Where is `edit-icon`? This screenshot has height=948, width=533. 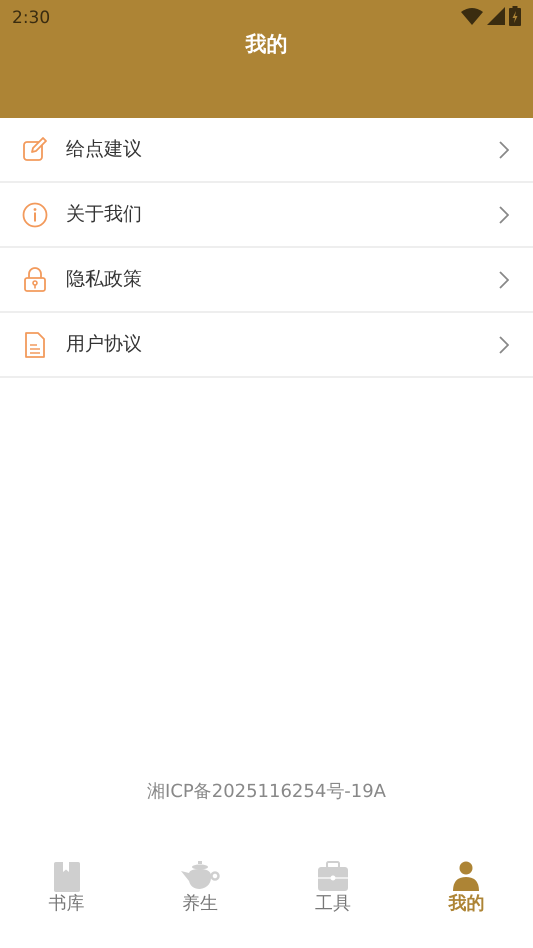 edit-icon is located at coordinates (35, 149).